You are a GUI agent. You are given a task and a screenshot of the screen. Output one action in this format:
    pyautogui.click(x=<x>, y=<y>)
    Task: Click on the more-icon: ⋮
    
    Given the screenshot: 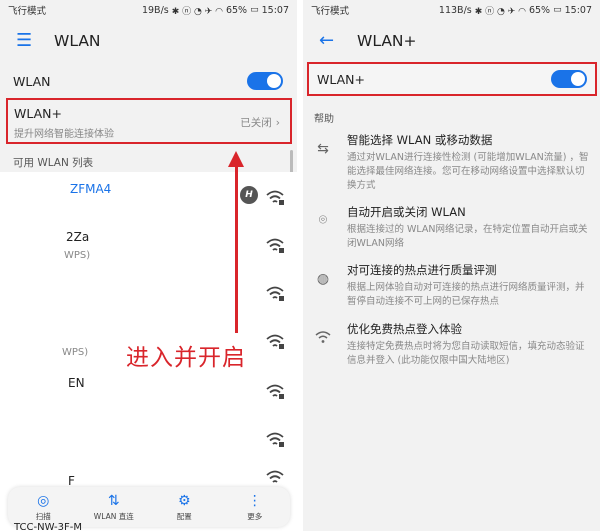 What is the action you would take?
    pyautogui.click(x=254, y=501)
    